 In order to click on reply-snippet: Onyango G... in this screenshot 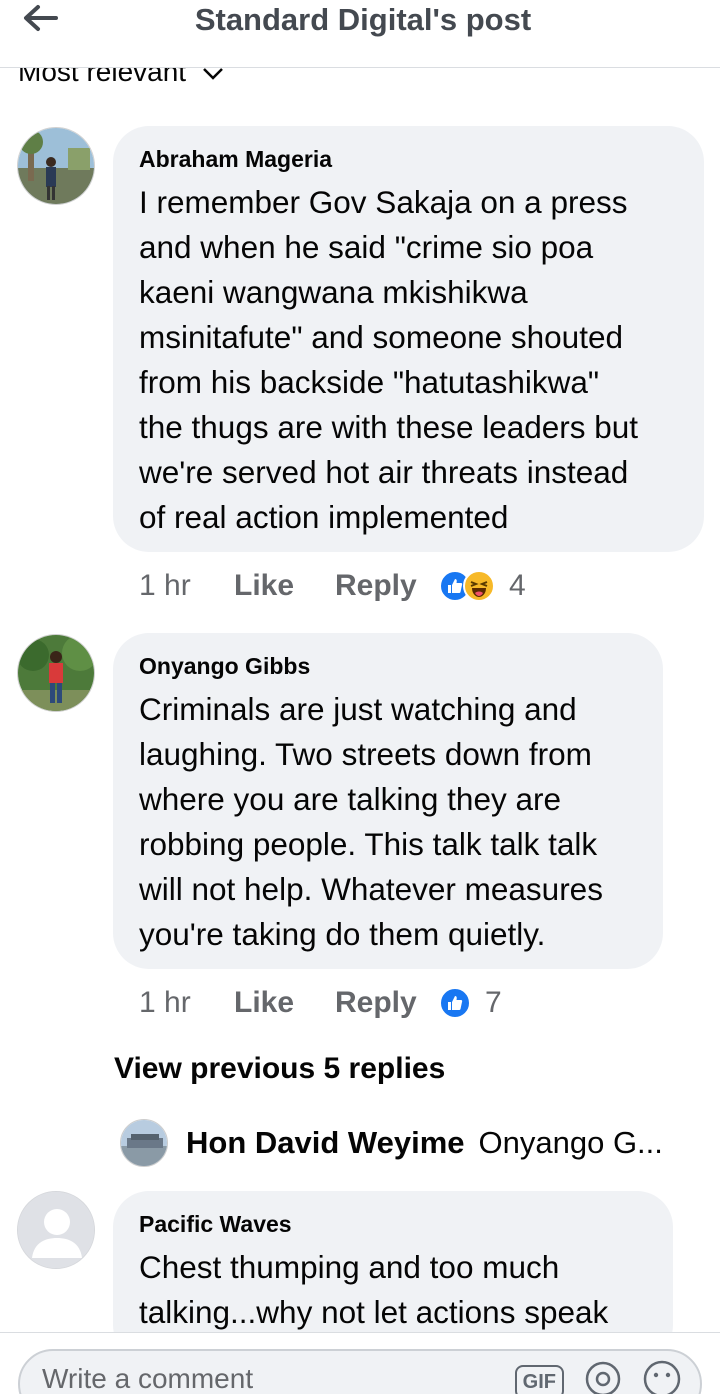, I will do `click(570, 1142)`.